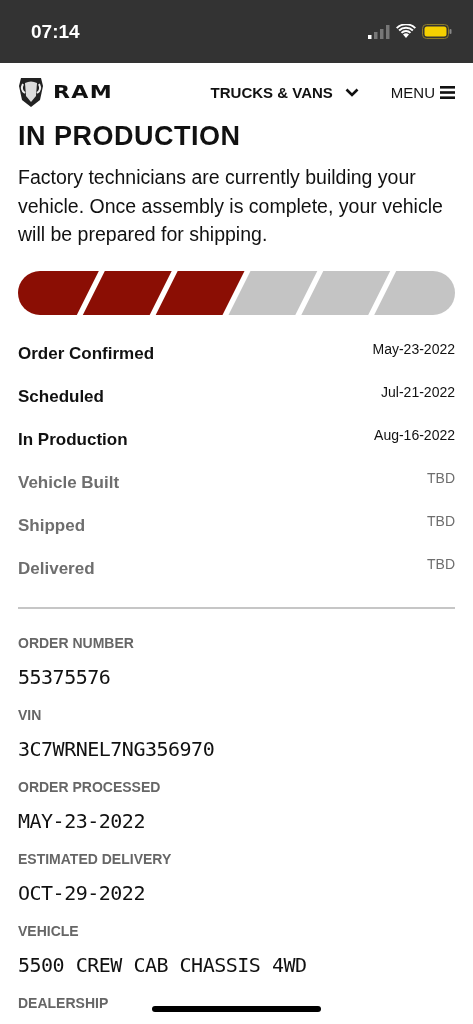 The image size is (473, 1024). What do you see at coordinates (422, 92) in the screenshot?
I see `menu-button: MENU` at bounding box center [422, 92].